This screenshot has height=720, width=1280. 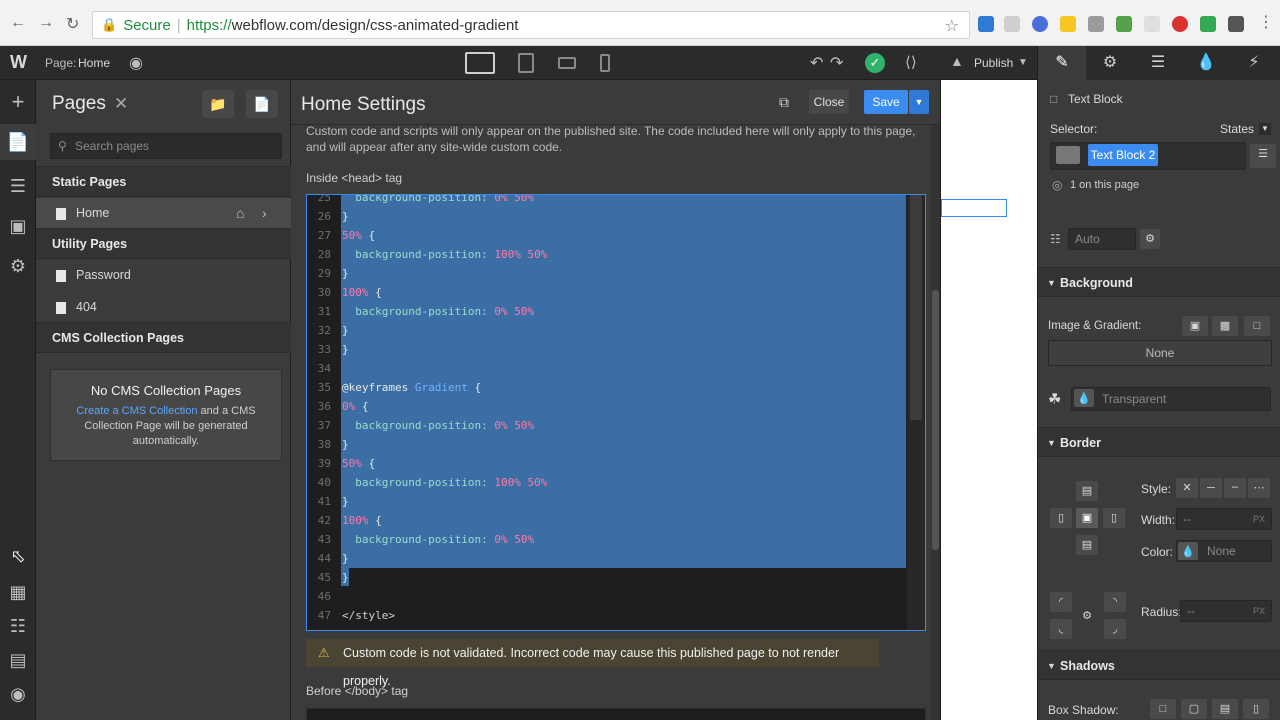 I want to click on desktop-view-icon, so click(x=480, y=63).